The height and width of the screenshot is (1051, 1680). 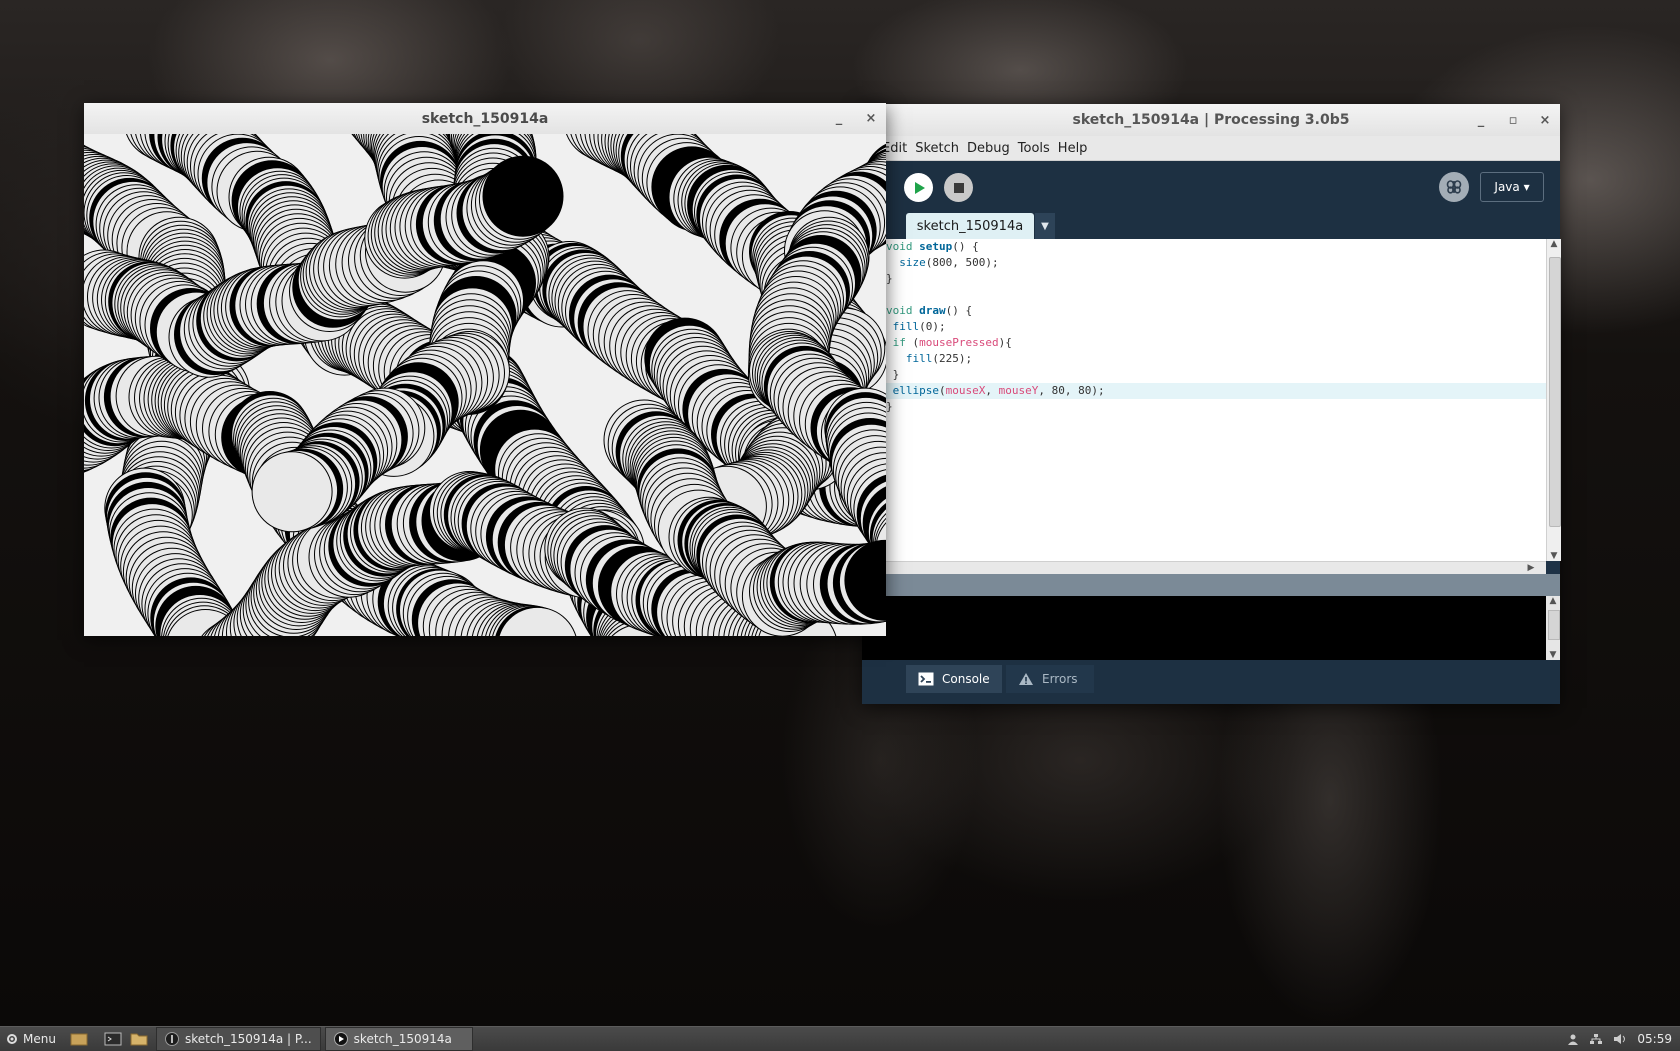 I want to click on tab-errors: Errors, so click(x=1050, y=679).